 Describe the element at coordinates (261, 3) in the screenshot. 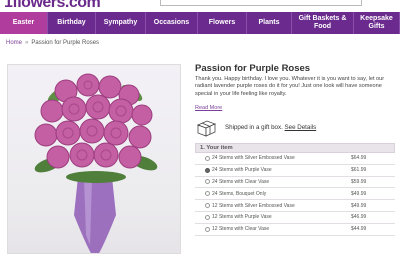

I see `search-input` at that location.